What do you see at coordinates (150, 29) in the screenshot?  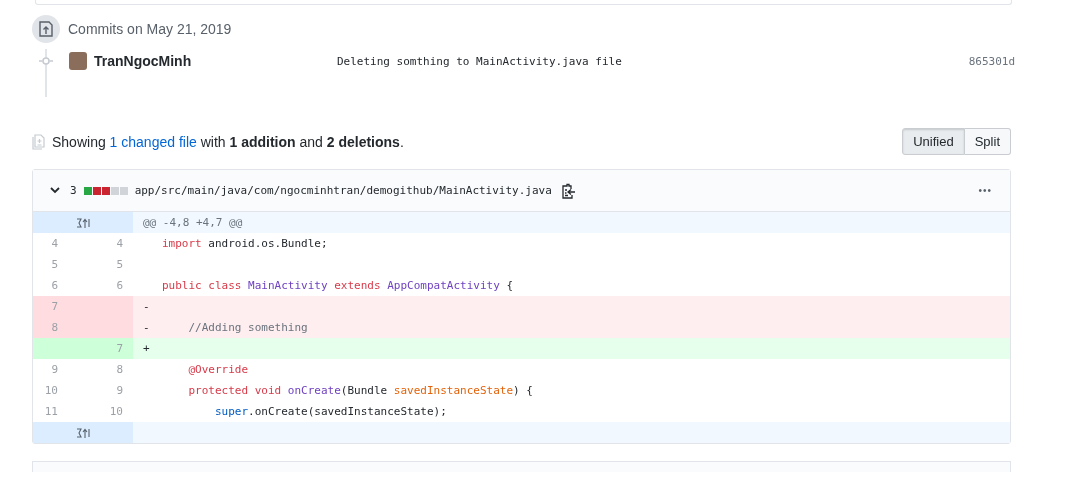 I see `commit-group-title: Commits on May 21, 2019` at bounding box center [150, 29].